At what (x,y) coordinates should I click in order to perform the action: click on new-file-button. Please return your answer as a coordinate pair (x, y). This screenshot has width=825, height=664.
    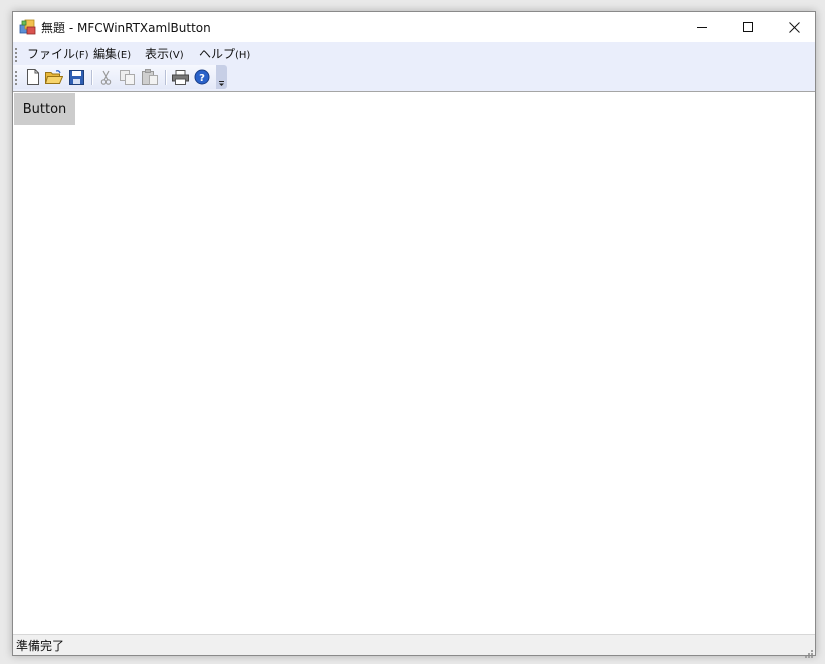
    Looking at the image, I should click on (33, 77).